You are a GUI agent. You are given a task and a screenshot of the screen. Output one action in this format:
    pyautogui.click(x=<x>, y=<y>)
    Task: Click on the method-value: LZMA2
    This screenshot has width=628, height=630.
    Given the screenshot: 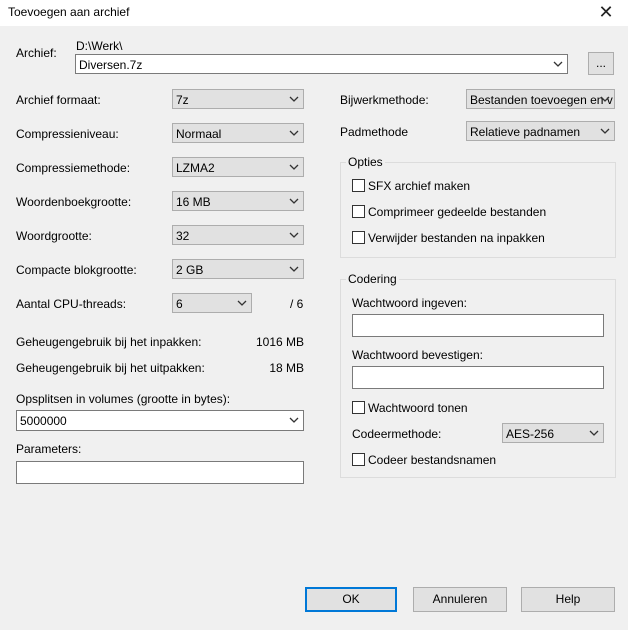 What is the action you would take?
    pyautogui.click(x=195, y=168)
    